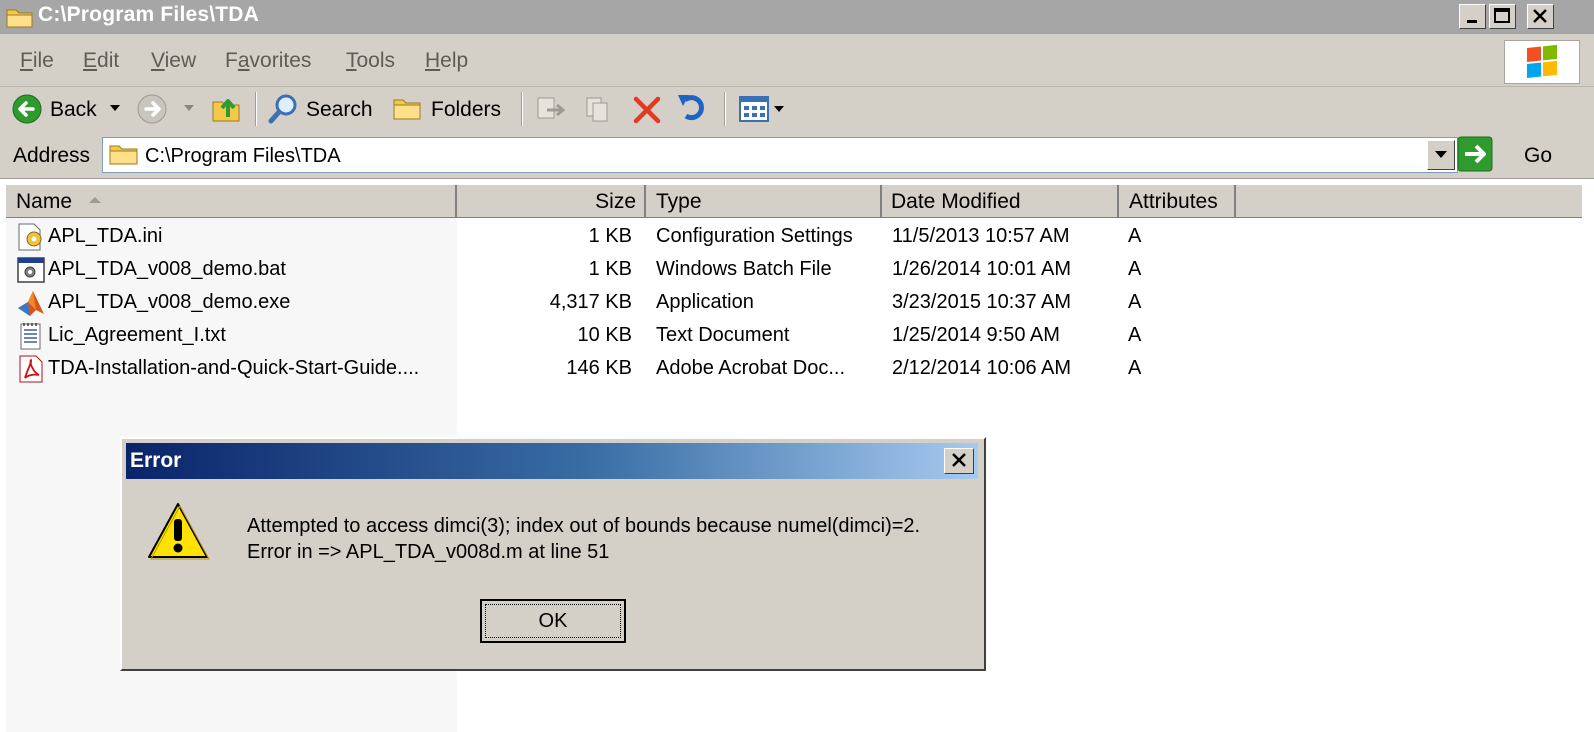  I want to click on menu-bar: File Edit View Favorites Tools Help, so click(797, 60).